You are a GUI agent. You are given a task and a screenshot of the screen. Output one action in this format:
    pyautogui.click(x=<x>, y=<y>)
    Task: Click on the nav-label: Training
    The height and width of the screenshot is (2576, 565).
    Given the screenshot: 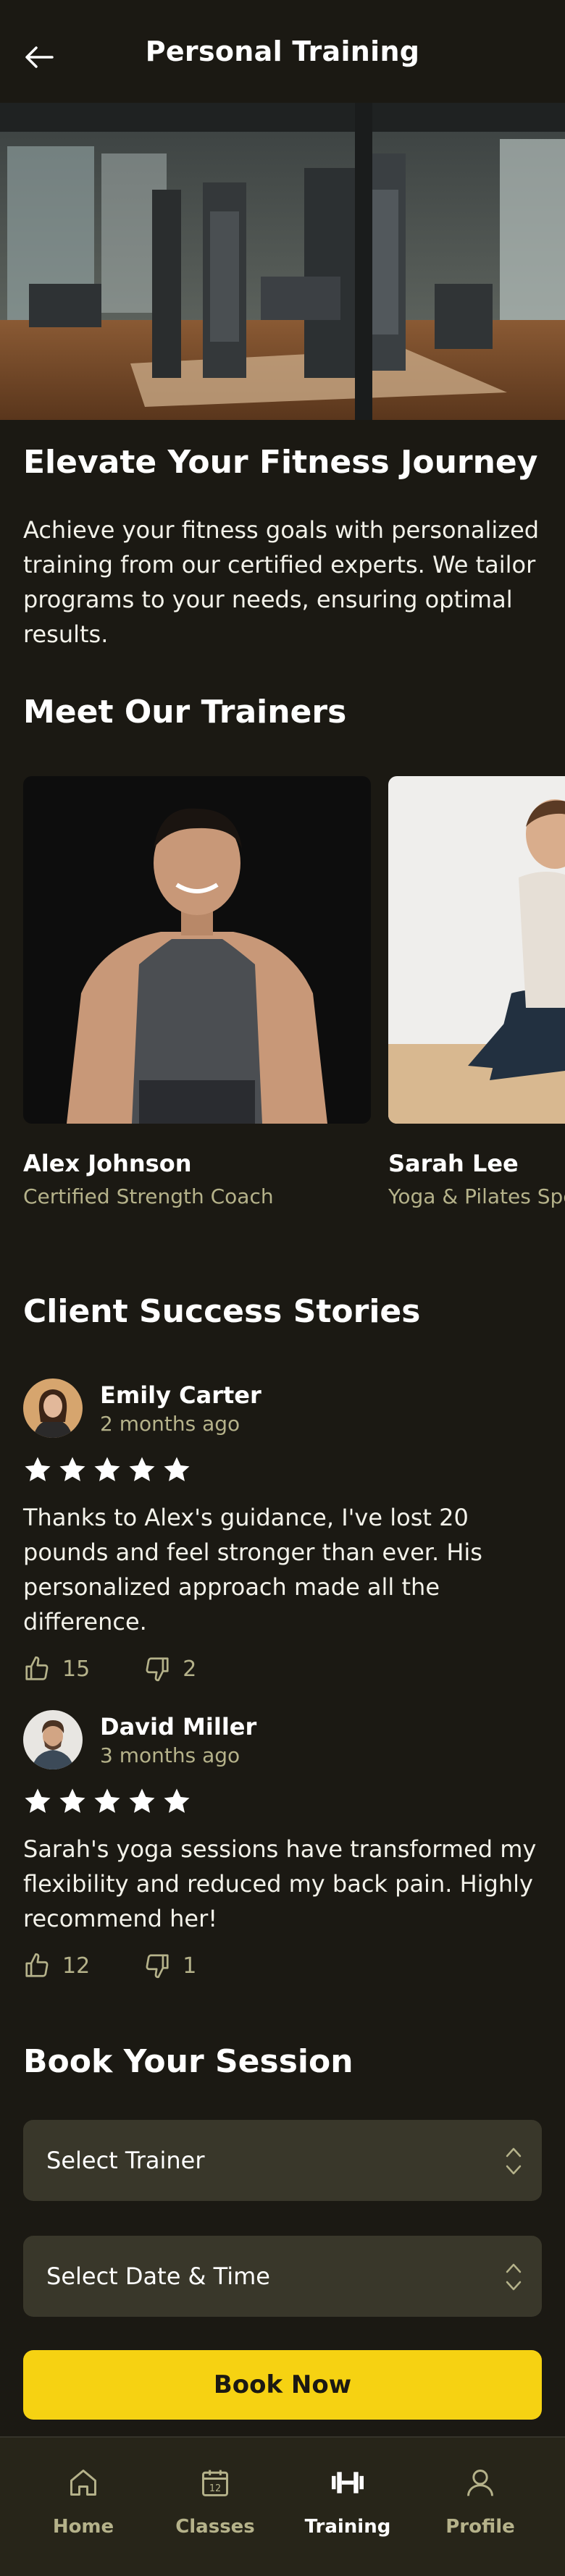 What is the action you would take?
    pyautogui.click(x=347, y=2527)
    